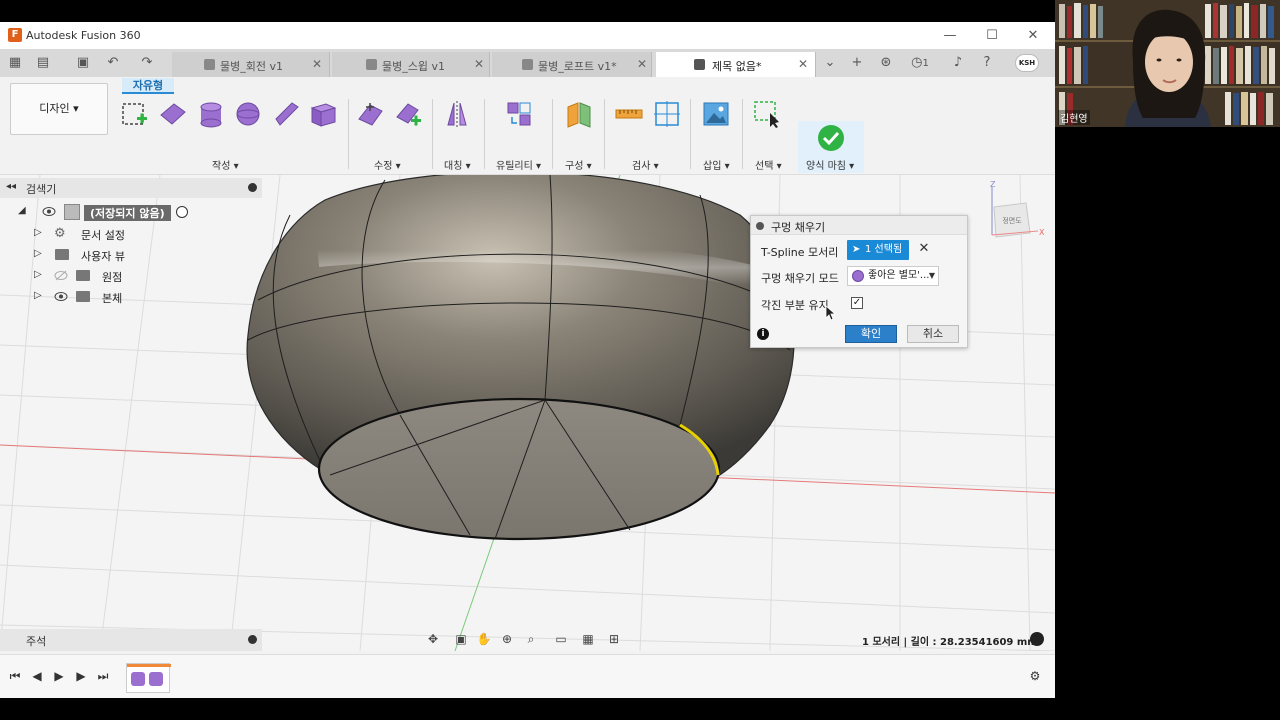 The height and width of the screenshot is (720, 1280). I want to click on insert-menu: 삽입 ▾, so click(716, 164).